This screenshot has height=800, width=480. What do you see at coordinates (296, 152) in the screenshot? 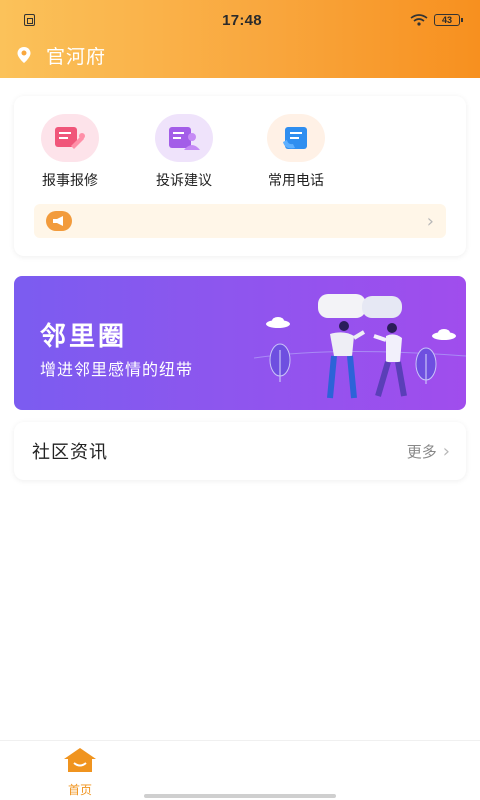
I see `service-phone: 常用电话` at bounding box center [296, 152].